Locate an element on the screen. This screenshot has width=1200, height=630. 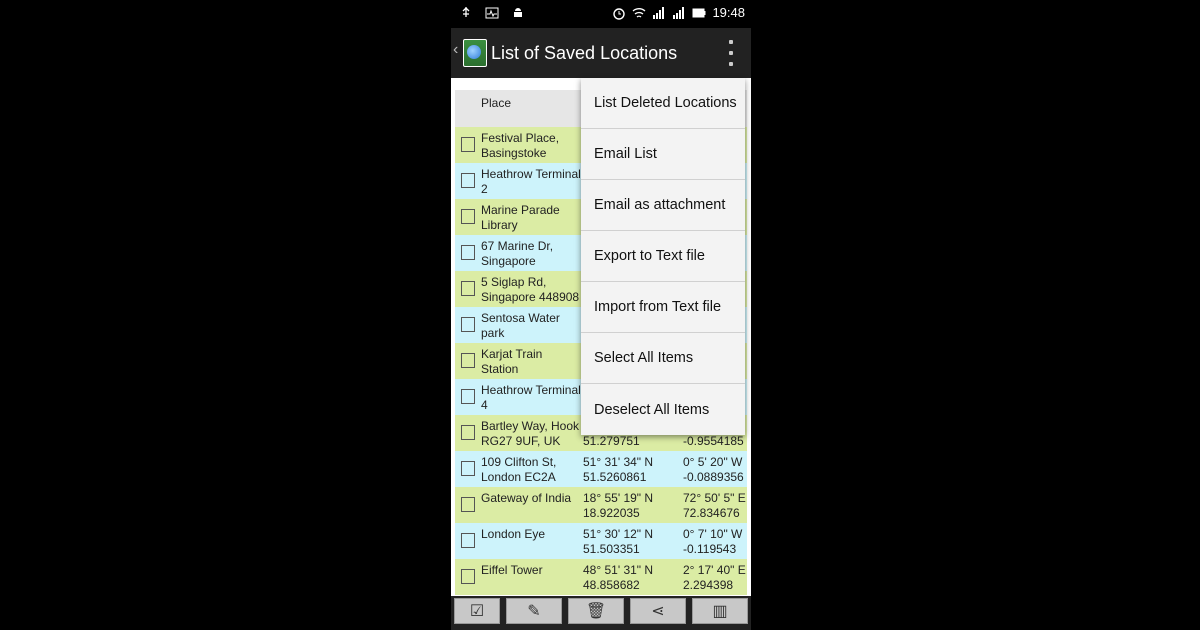
place-cell: Festival Place, Basingstoke is located at coordinates (520, 145).